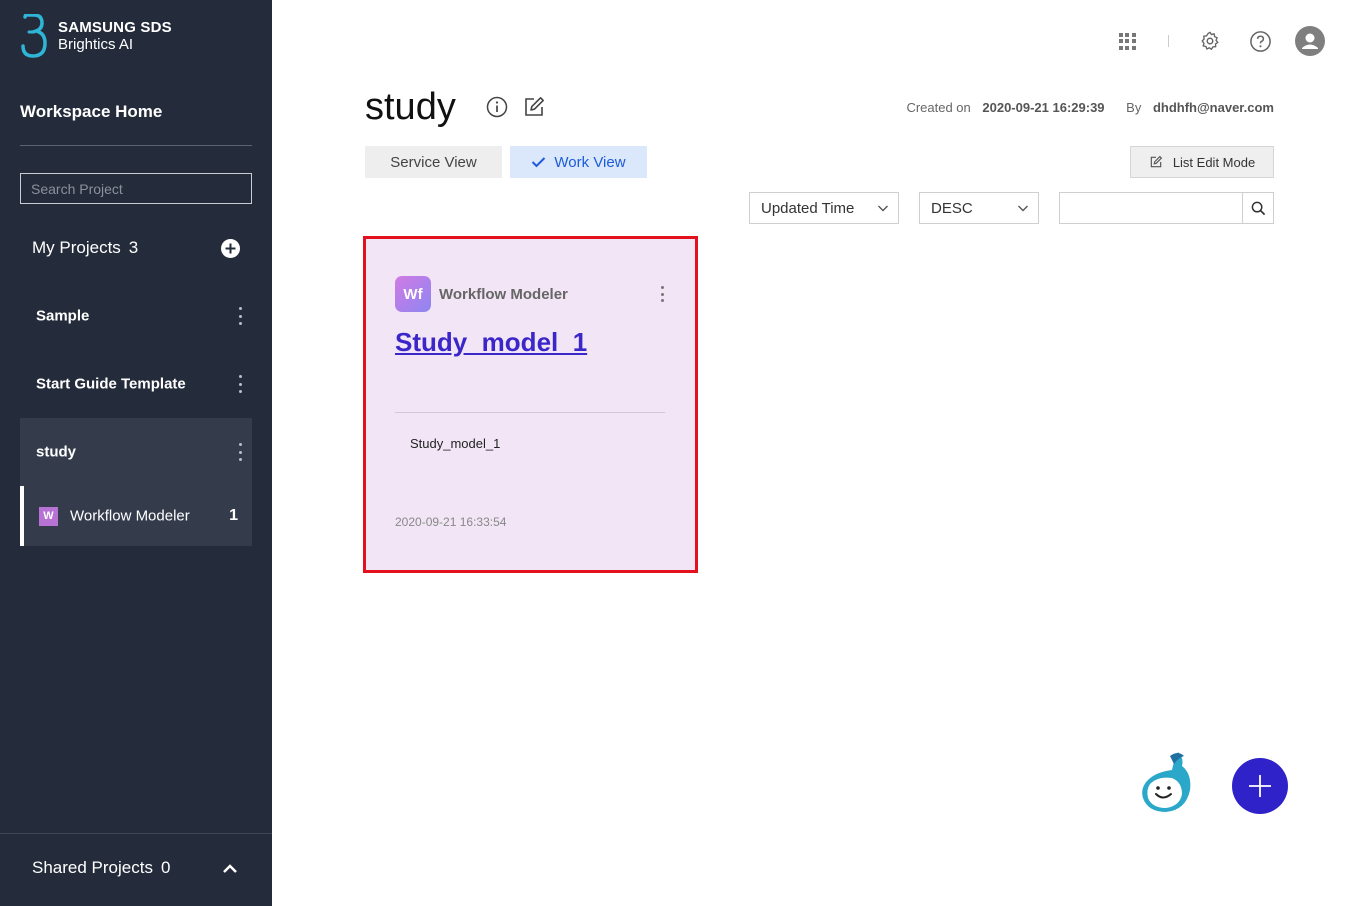 The height and width of the screenshot is (906, 1353). I want to click on search-button, so click(1257, 208).